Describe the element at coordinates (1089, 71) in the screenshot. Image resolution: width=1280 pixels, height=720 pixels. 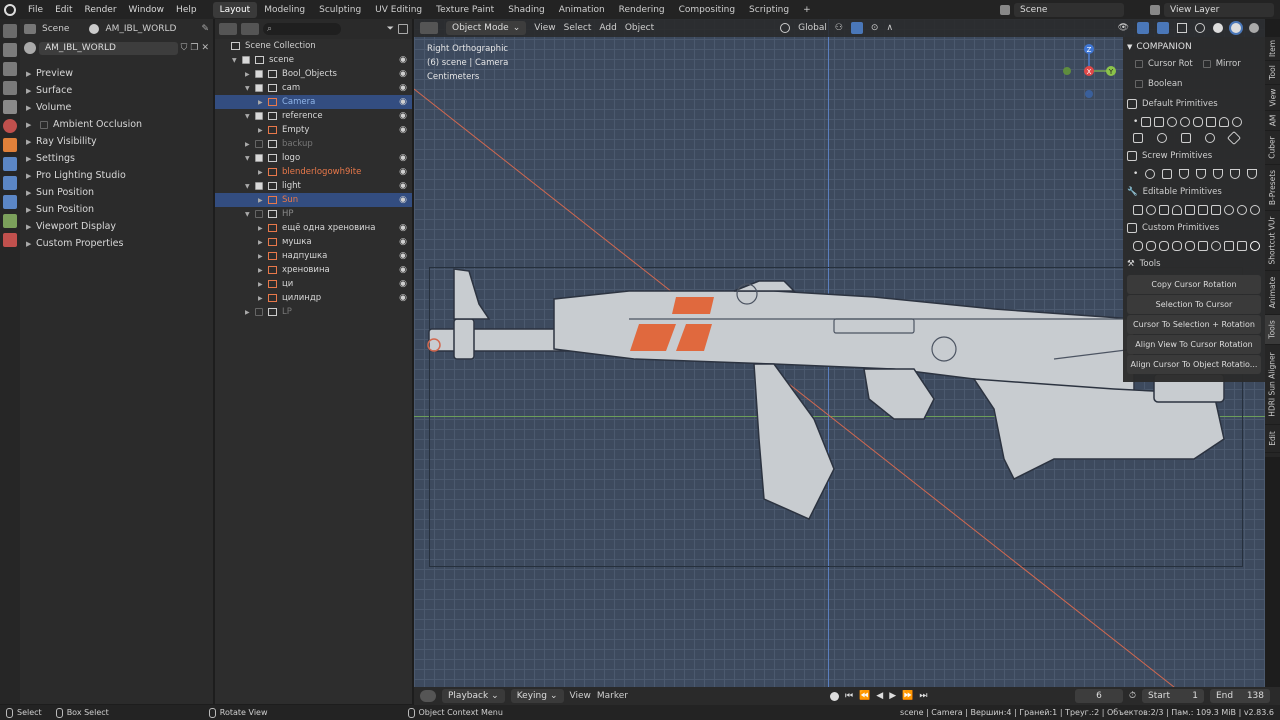
I see `navigation-gizmo: Z Y X` at that location.